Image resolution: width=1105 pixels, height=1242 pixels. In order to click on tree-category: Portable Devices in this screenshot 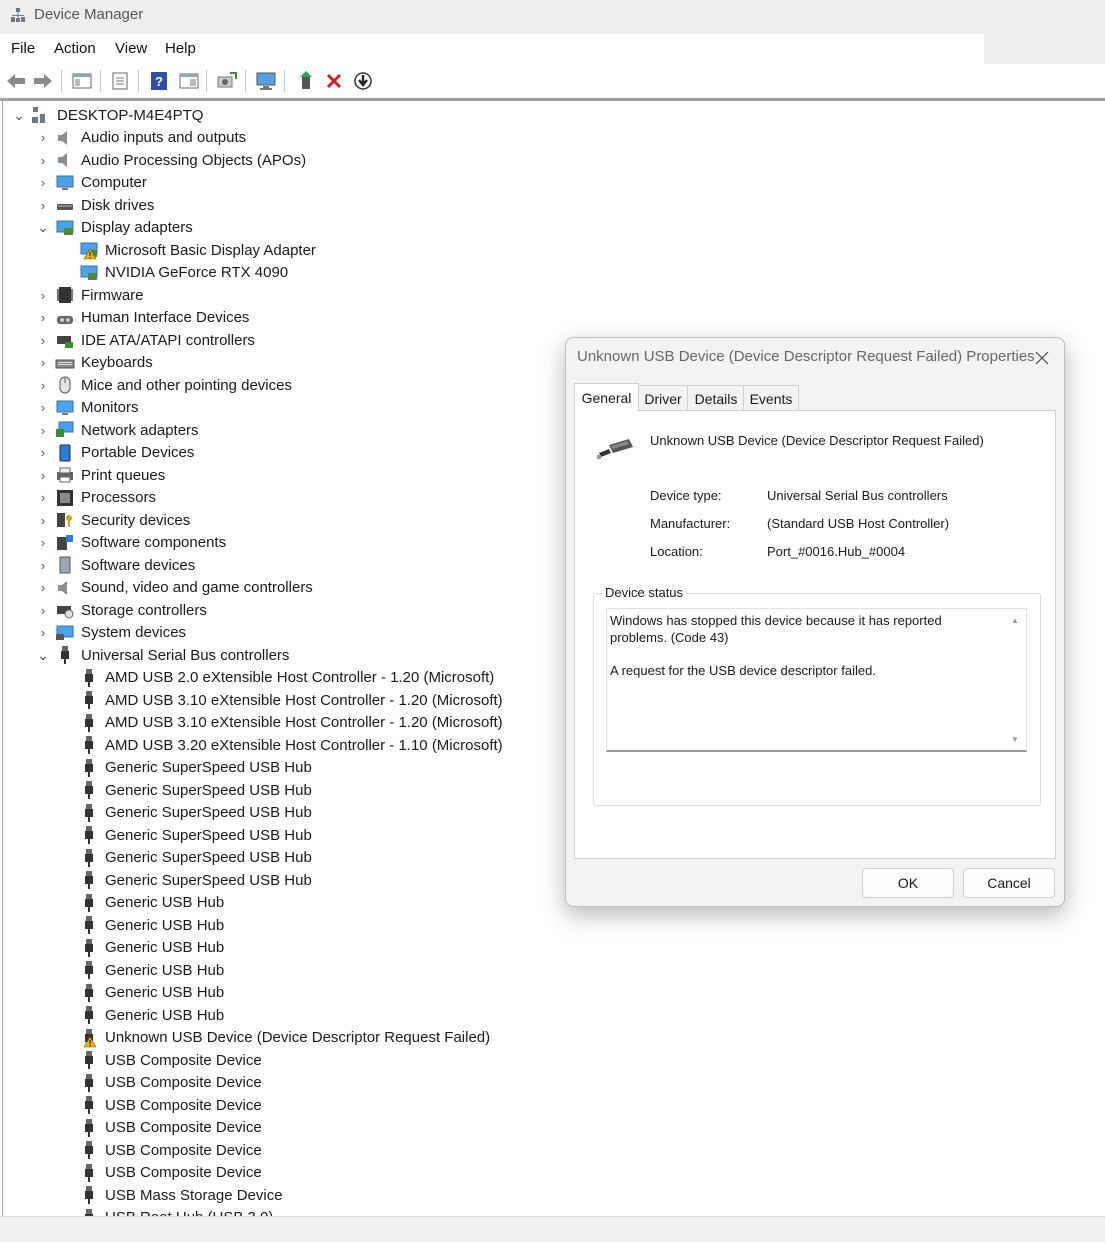, I will do `click(124, 453)`.